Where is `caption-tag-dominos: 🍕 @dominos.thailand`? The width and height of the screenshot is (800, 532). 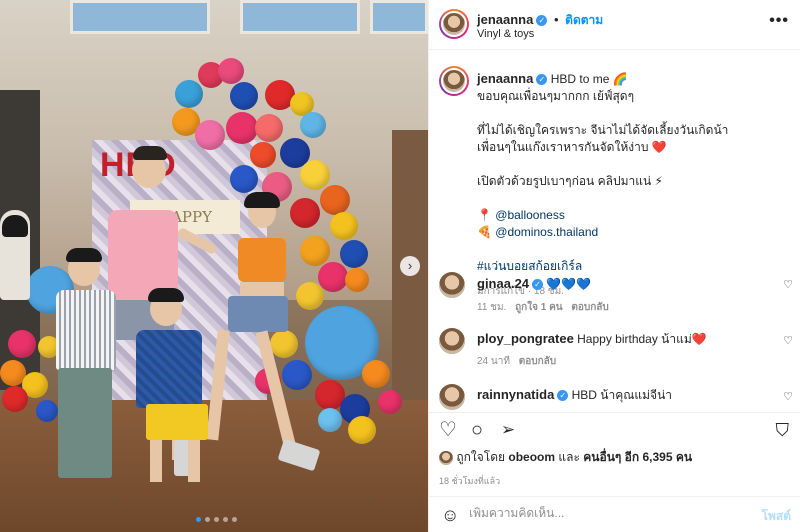
caption-tag-dominos: 🍕 @dominos.thailand is located at coordinates (632, 232).